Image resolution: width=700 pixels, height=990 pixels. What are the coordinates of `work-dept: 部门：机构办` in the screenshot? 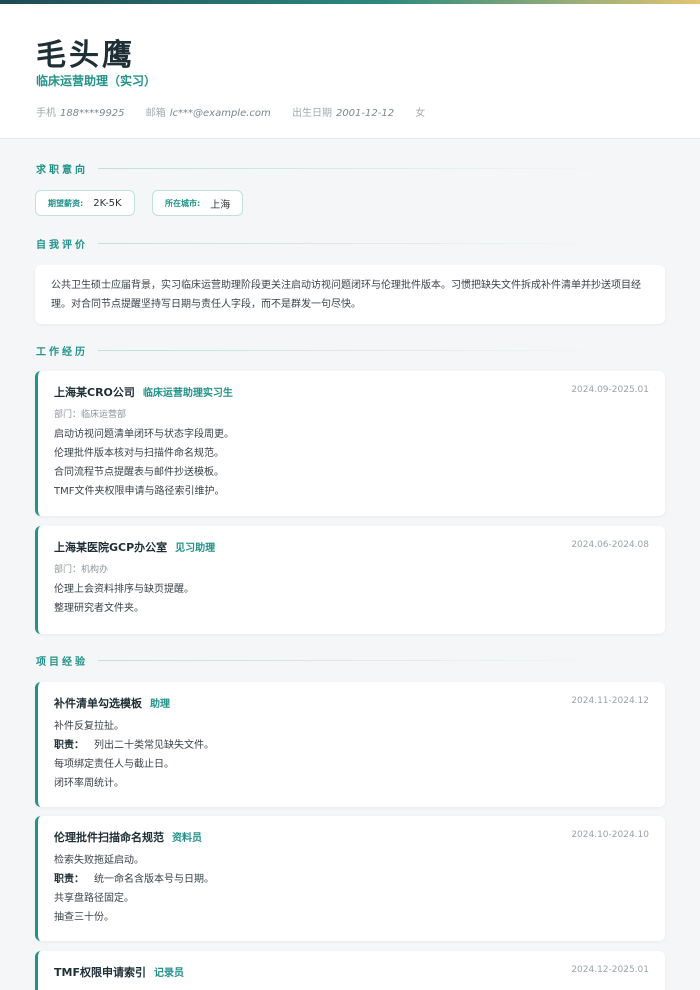 It's located at (81, 570).